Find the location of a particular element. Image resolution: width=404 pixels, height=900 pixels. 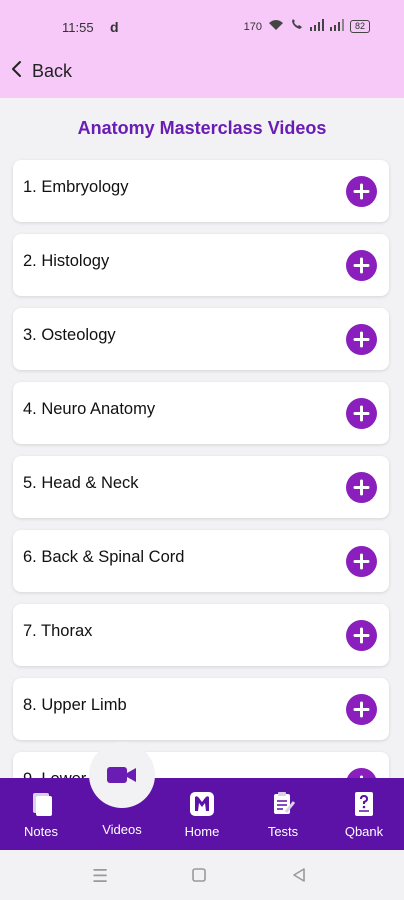

list-item: 7. Thorax is located at coordinates (201, 635).